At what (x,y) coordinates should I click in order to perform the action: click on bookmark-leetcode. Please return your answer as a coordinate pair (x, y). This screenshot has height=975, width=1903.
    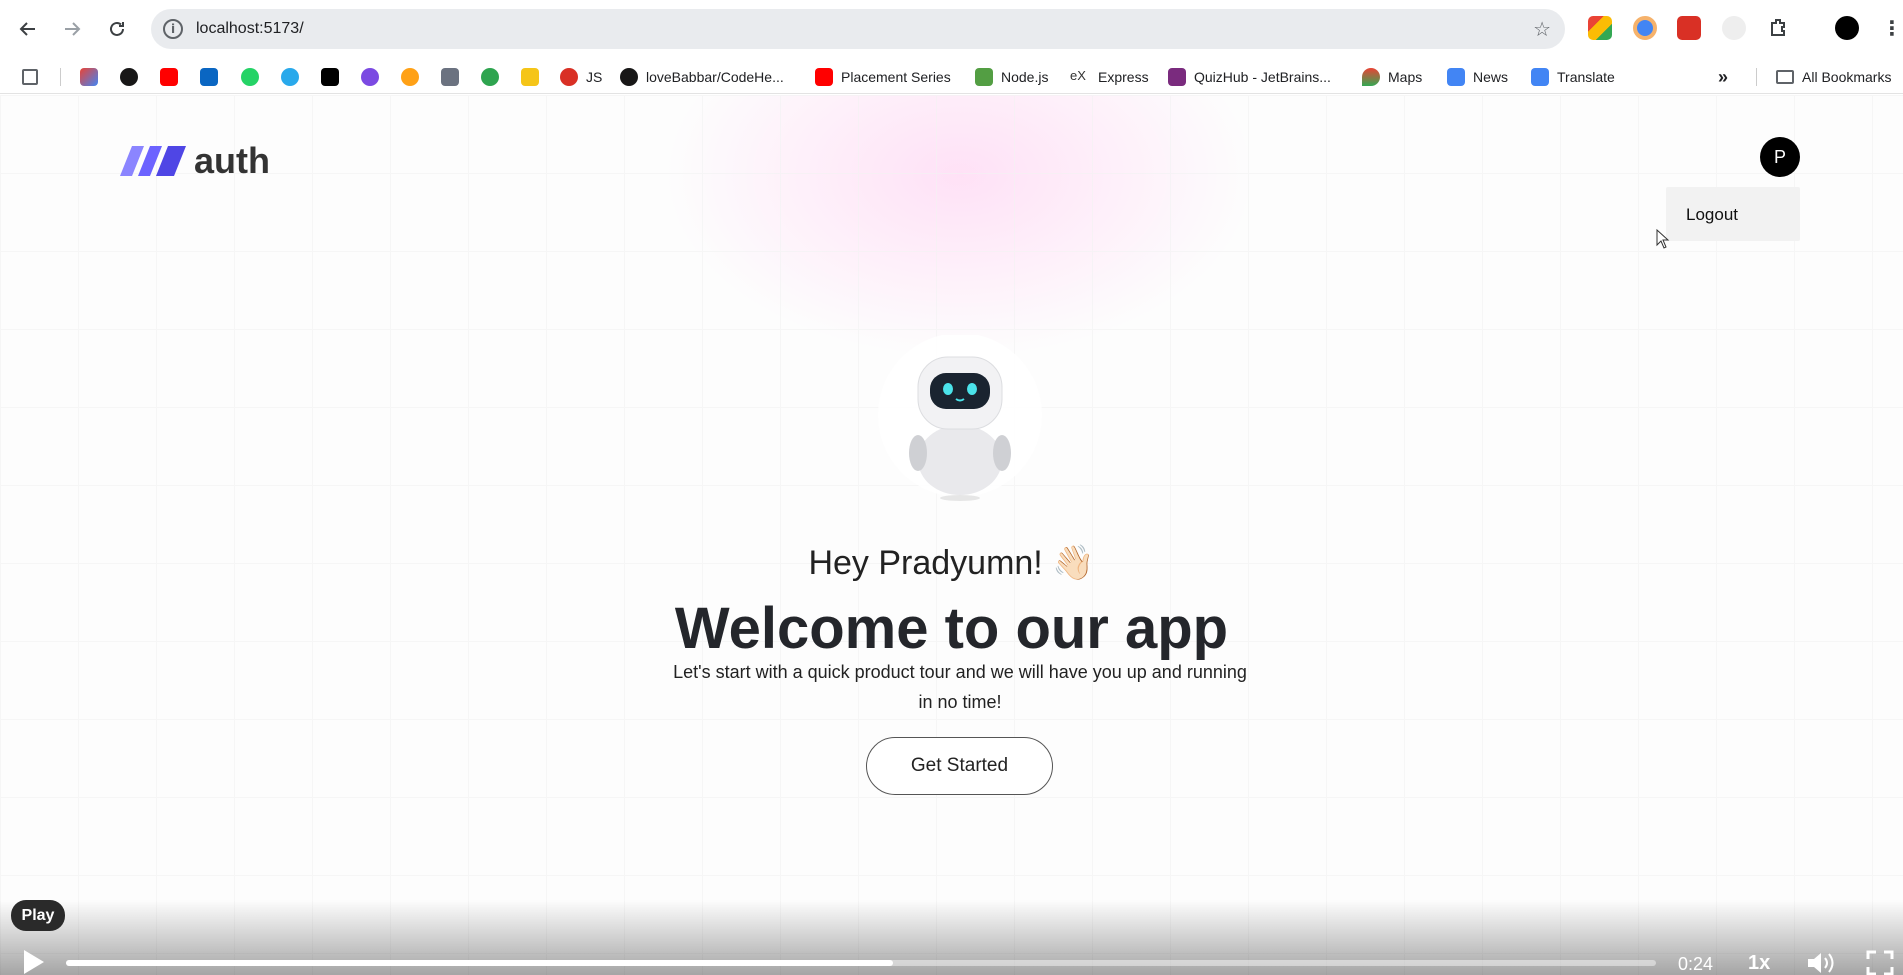
    Looking at the image, I should click on (410, 77).